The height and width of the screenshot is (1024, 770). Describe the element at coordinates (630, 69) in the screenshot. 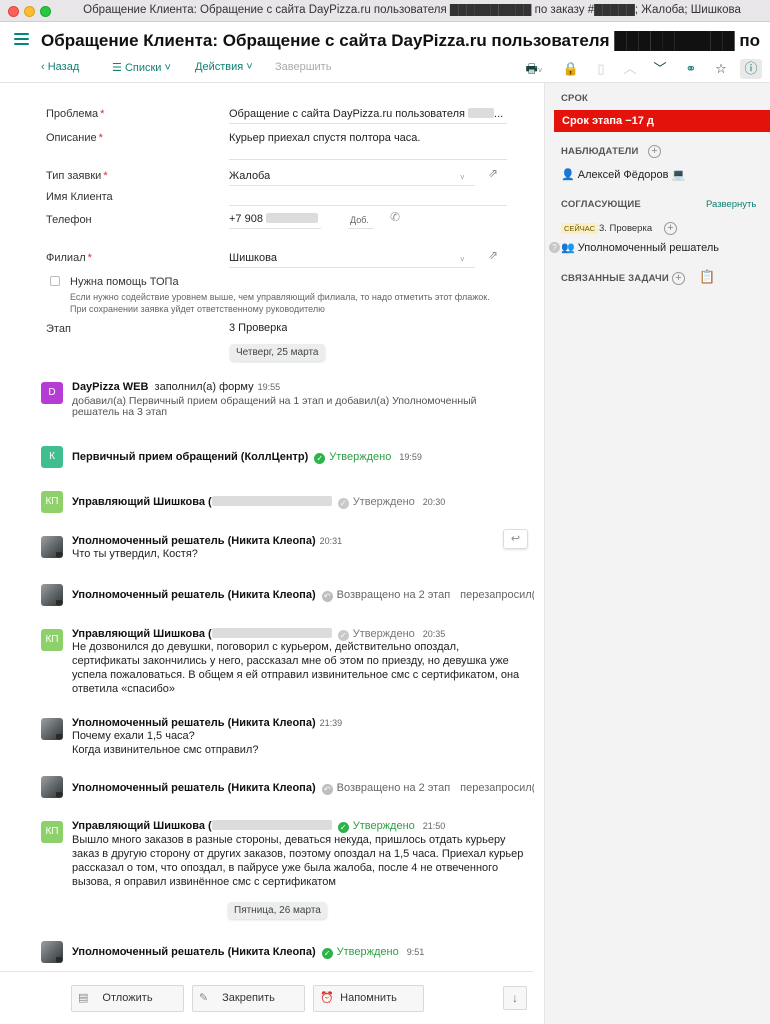

I see `chevron-up-icon: ︿` at that location.